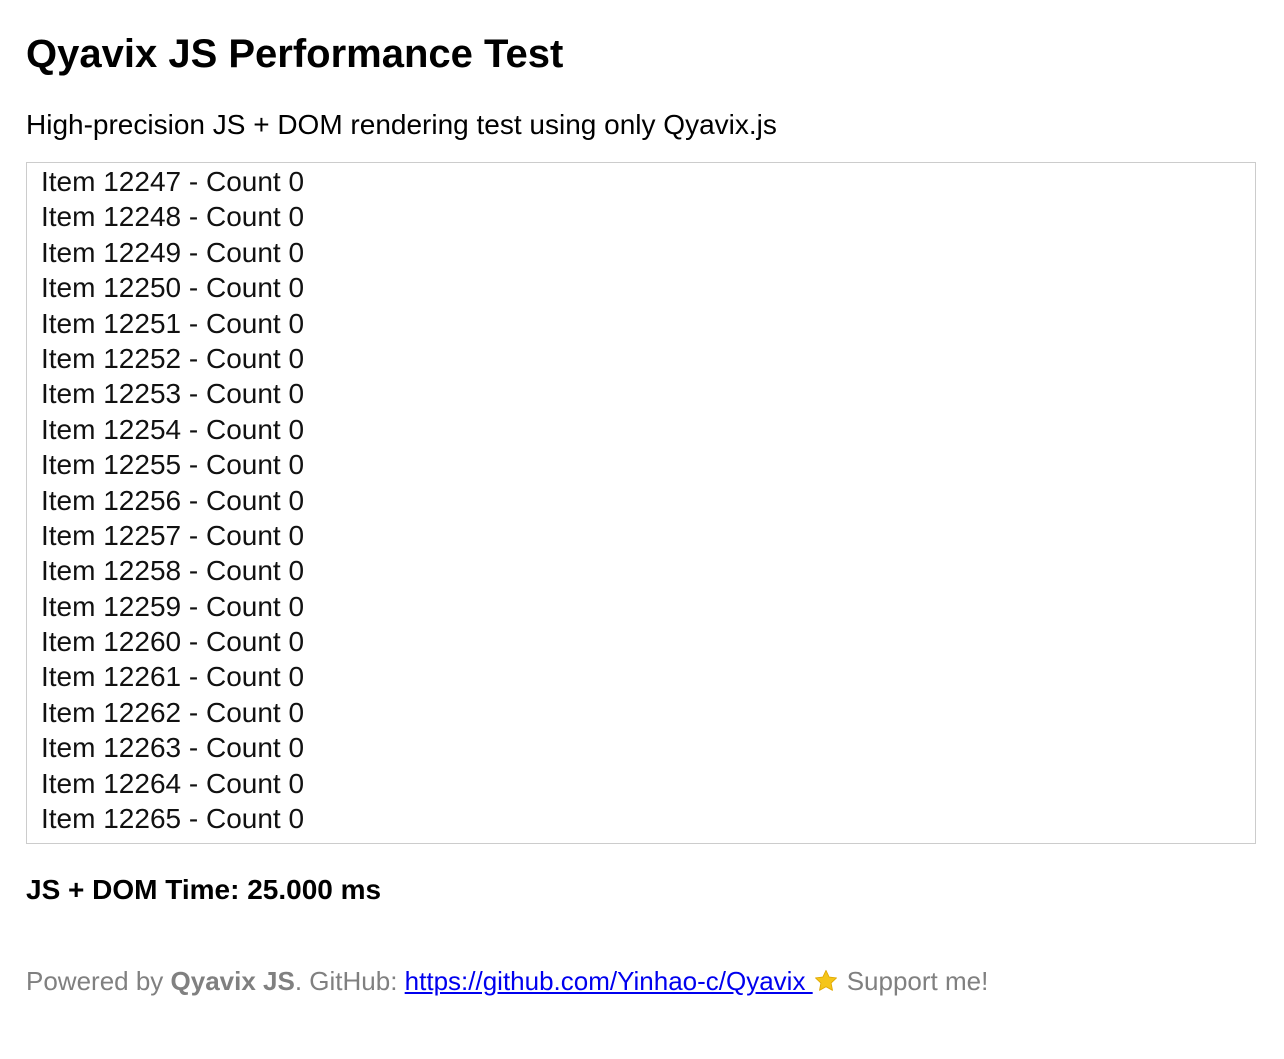  What do you see at coordinates (173, 571) in the screenshot?
I see `list-item: Item 12258 - Count 0` at bounding box center [173, 571].